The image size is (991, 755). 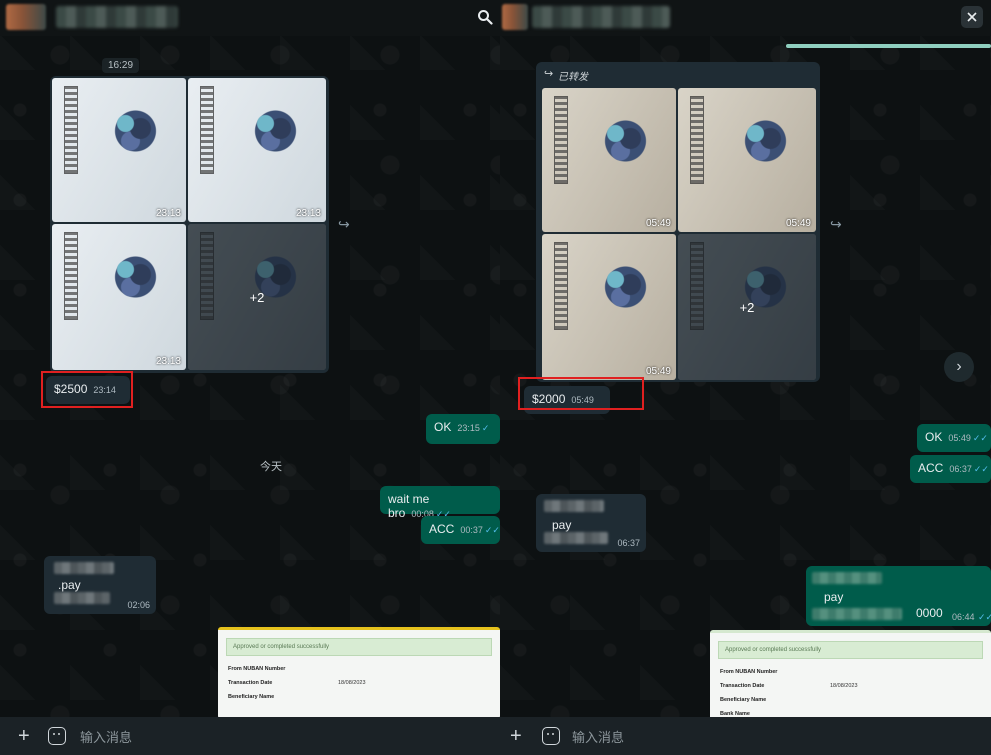 What do you see at coordinates (468, 428) in the screenshot?
I see `message-time: 23:15` at bounding box center [468, 428].